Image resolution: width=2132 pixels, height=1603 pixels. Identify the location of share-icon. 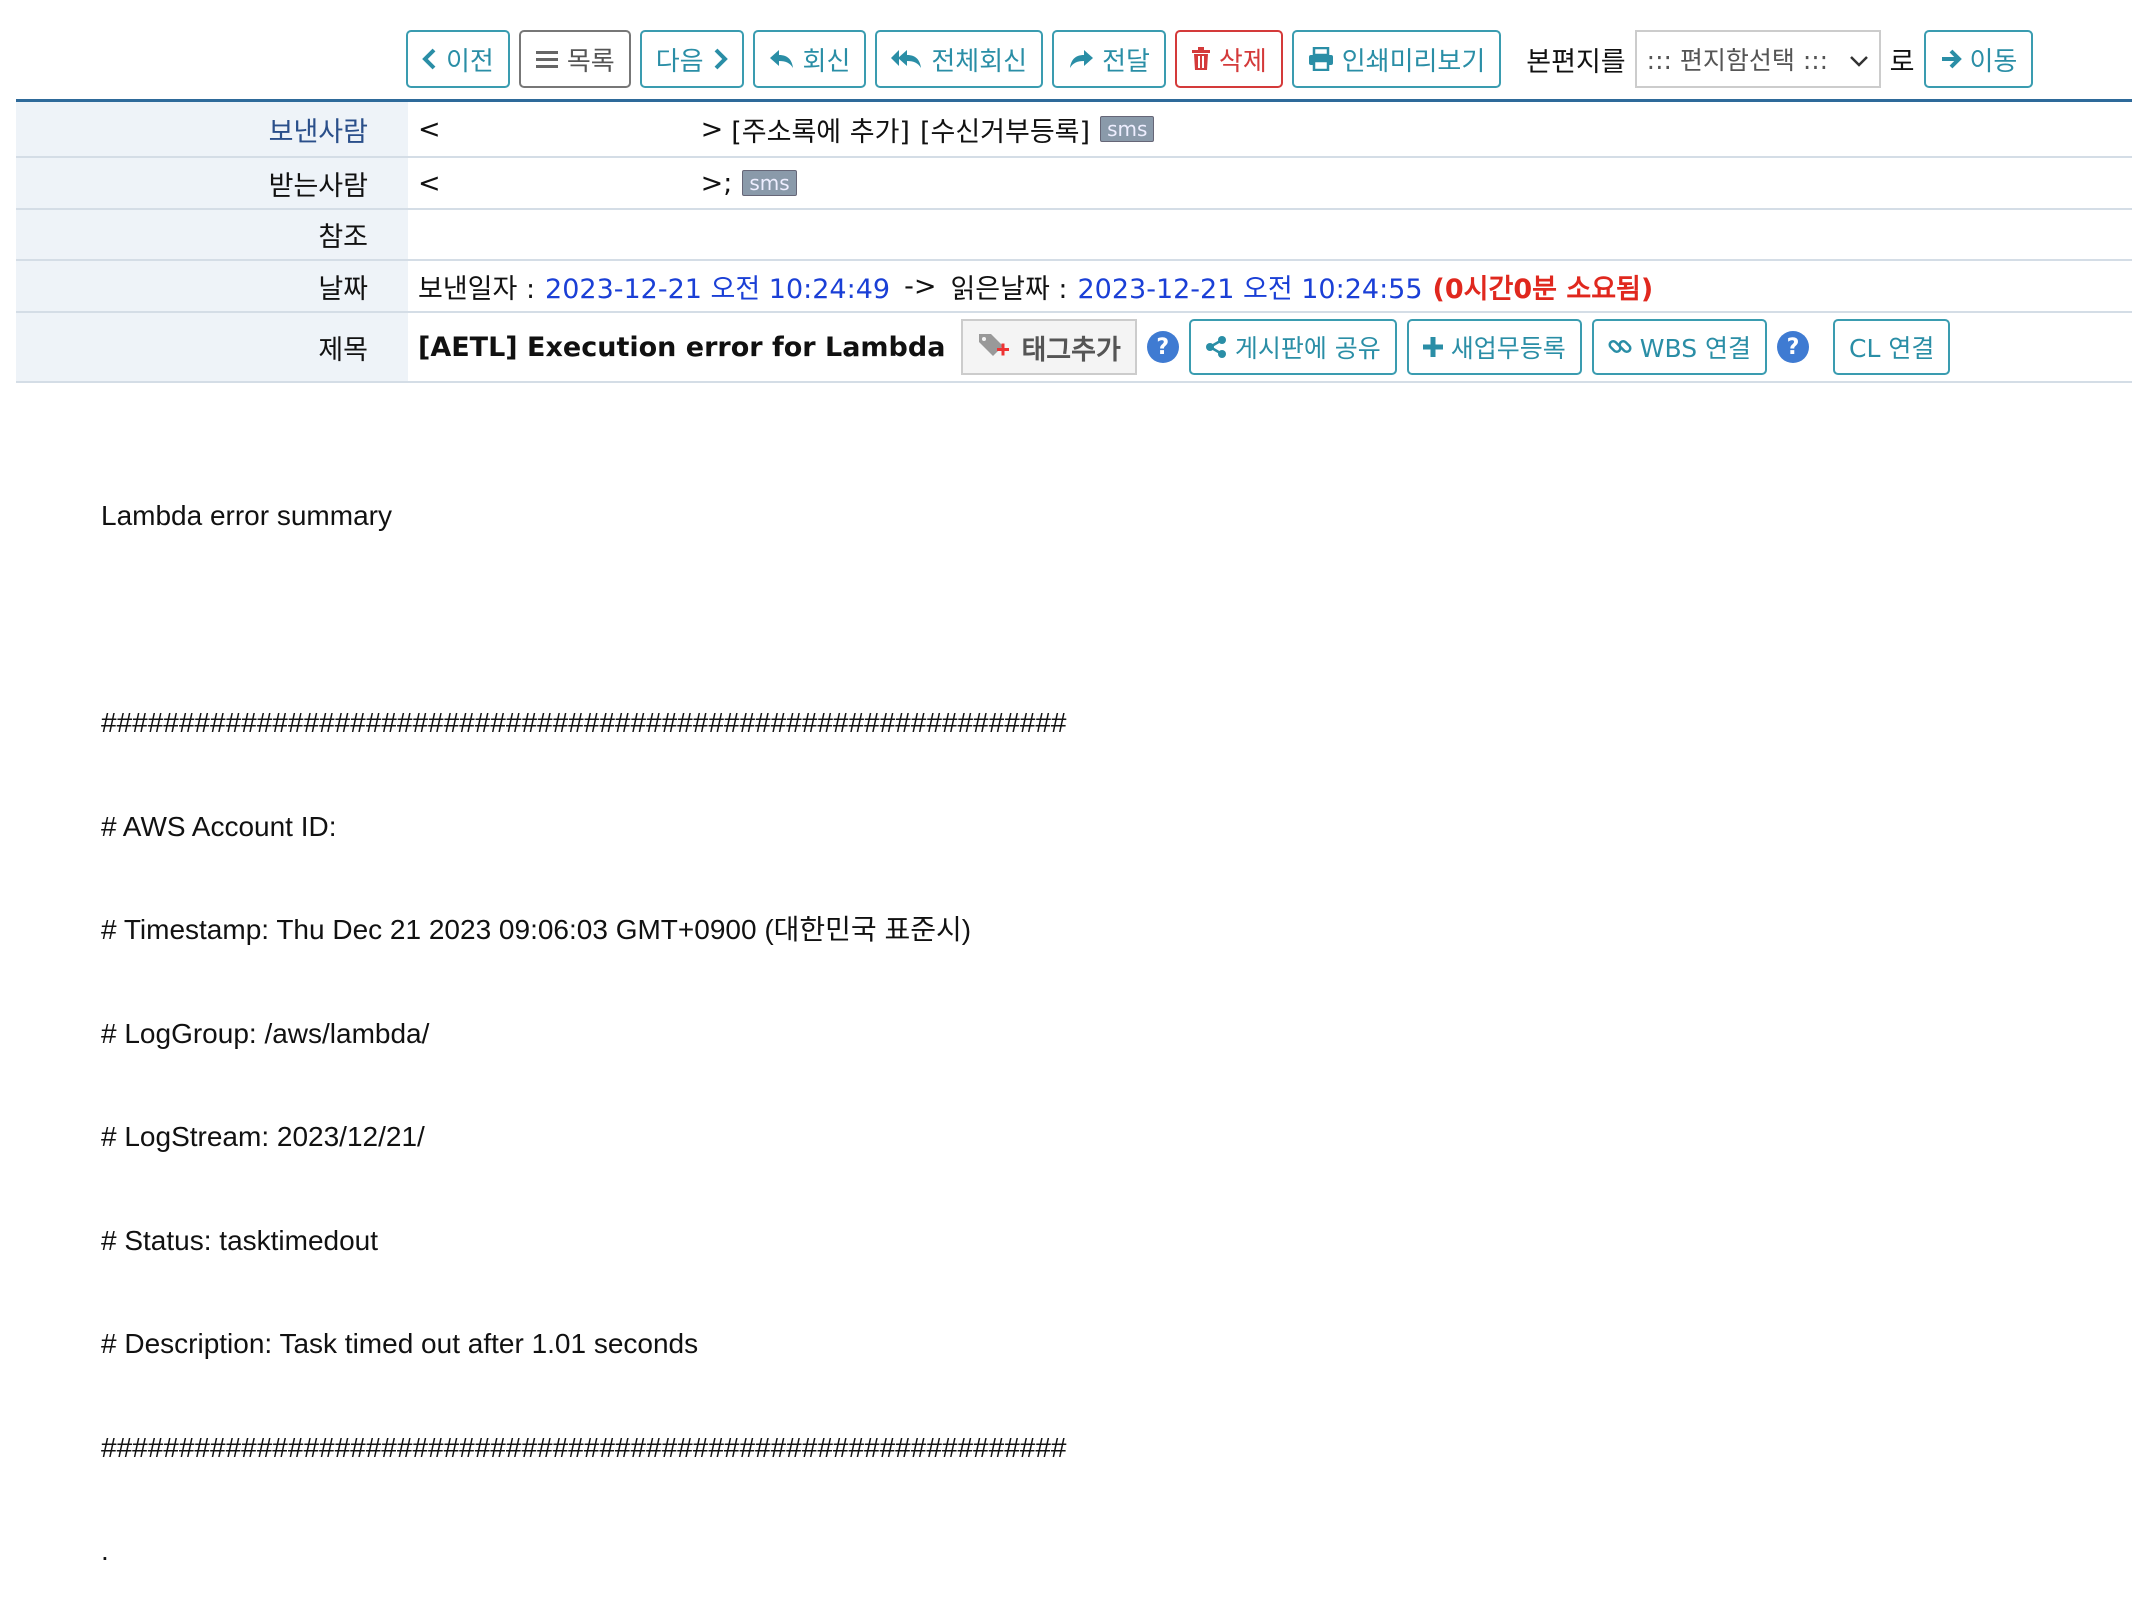
(1216, 347).